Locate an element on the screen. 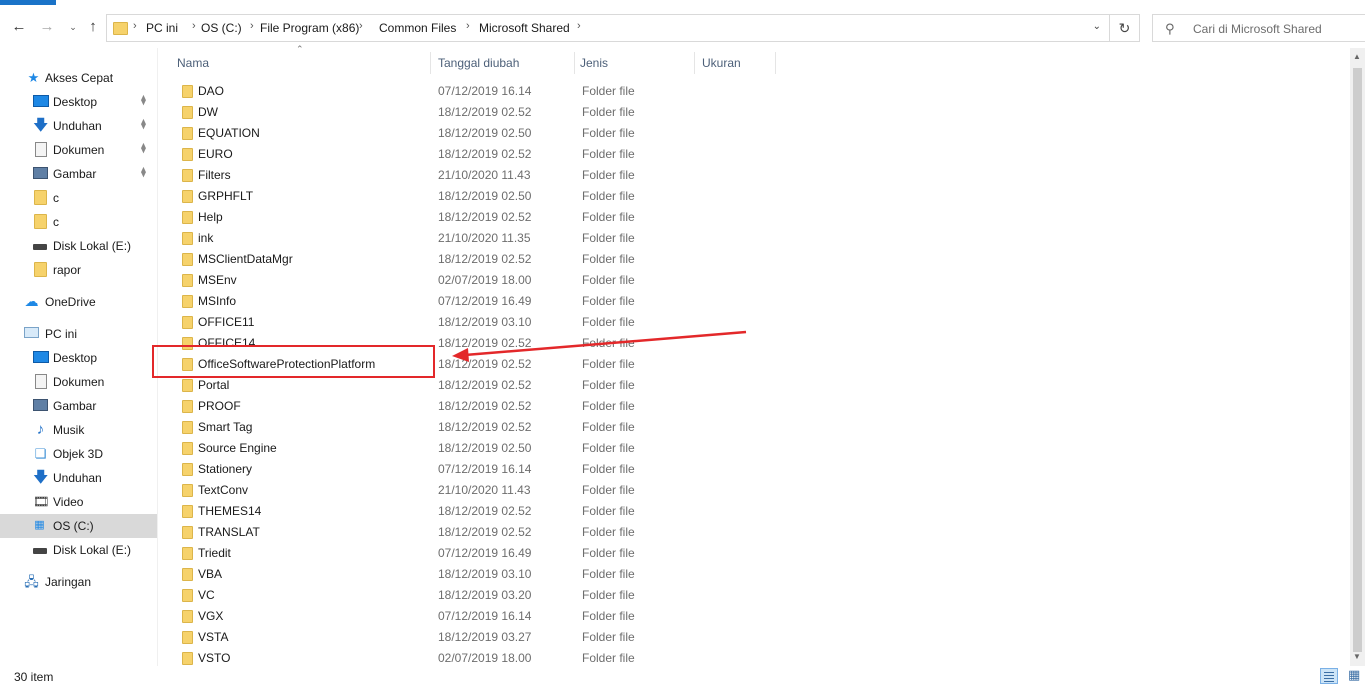 The height and width of the screenshot is (688, 1365). sidebar-item-desktop: Desktop is located at coordinates (78, 358).